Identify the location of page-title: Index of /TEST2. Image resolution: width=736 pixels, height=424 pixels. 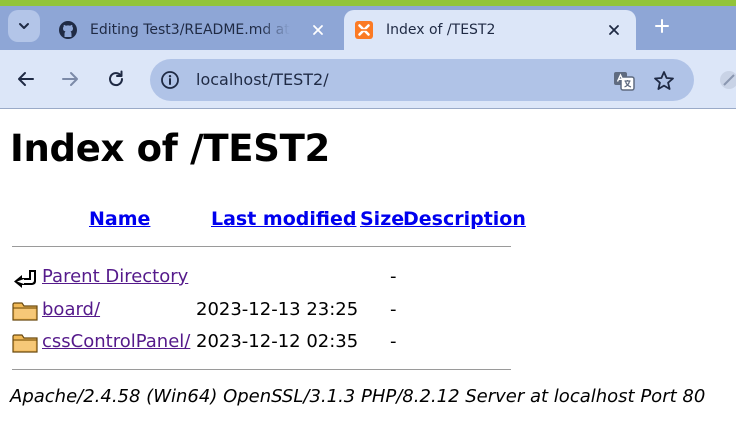
(170, 148).